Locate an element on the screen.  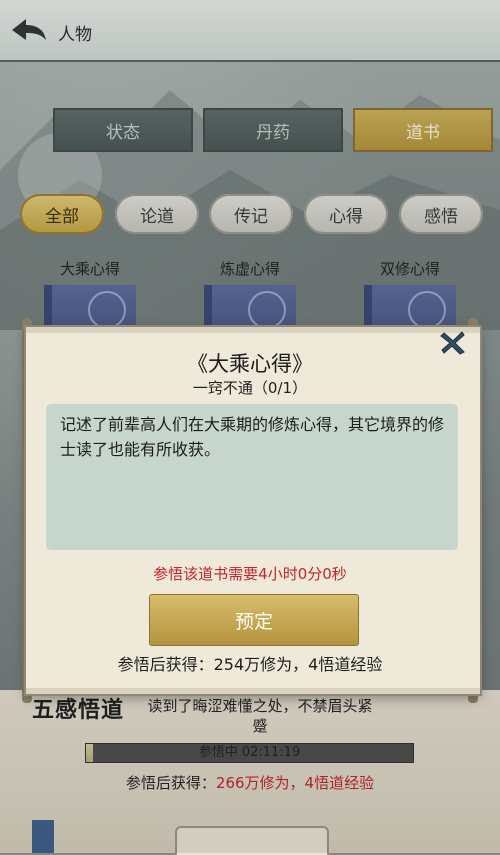
modal-subtitle: 一窍不通（0/1） is located at coordinates (250, 388).